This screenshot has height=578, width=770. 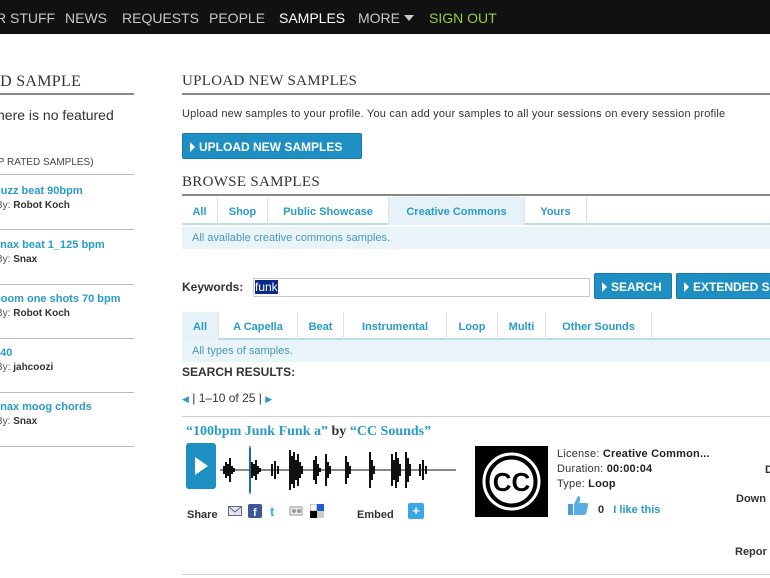 I want to click on twitter-icon: t, so click(x=275, y=511).